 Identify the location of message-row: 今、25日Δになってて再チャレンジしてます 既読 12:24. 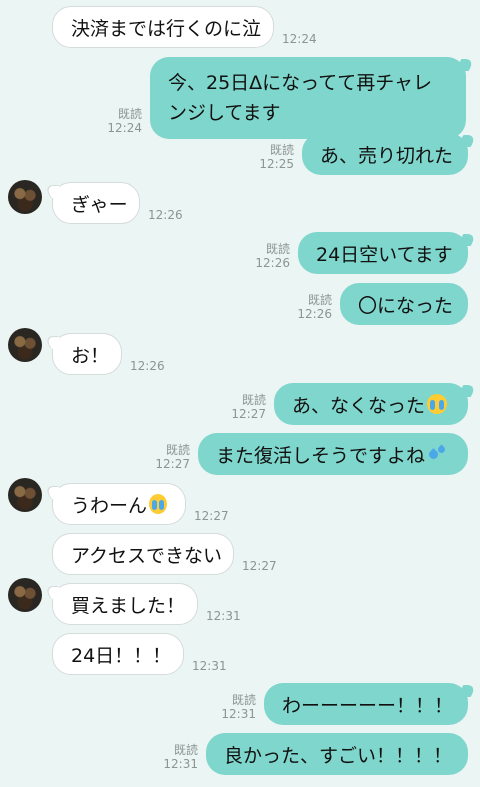
(240, 98).